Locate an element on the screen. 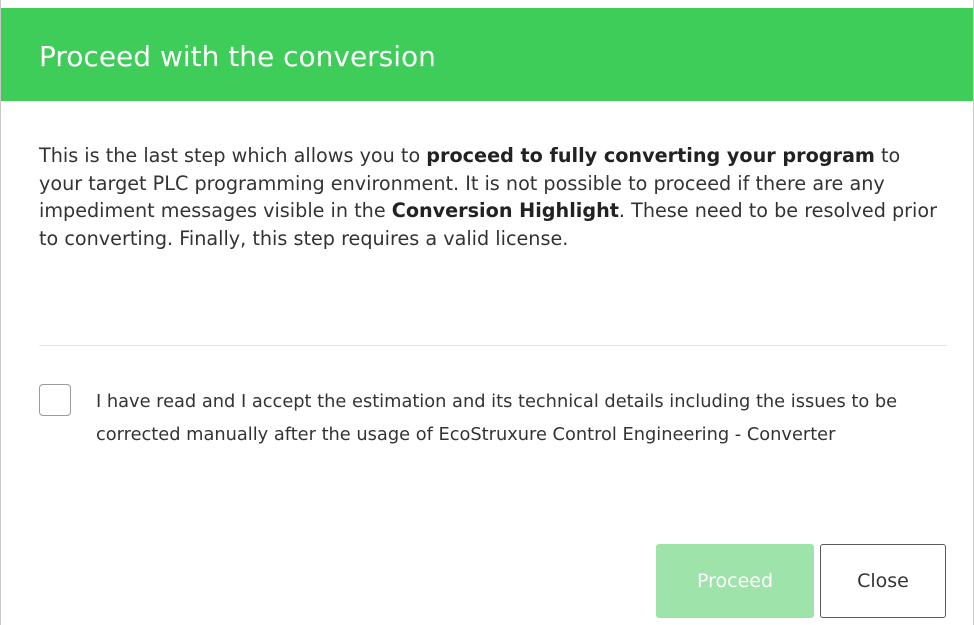 This screenshot has height=625, width=974. dialog-header: Proceed with the conversion is located at coordinates (487, 54).